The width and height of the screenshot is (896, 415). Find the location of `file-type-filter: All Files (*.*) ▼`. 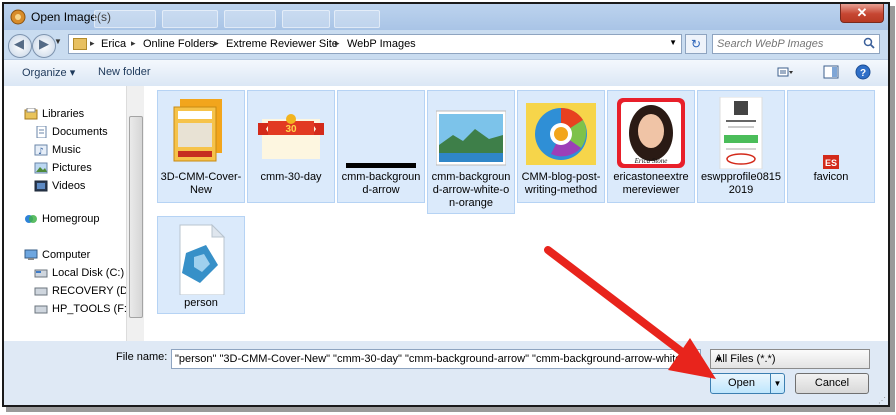

file-type-filter: All Files (*.*) ▼ is located at coordinates (790, 359).